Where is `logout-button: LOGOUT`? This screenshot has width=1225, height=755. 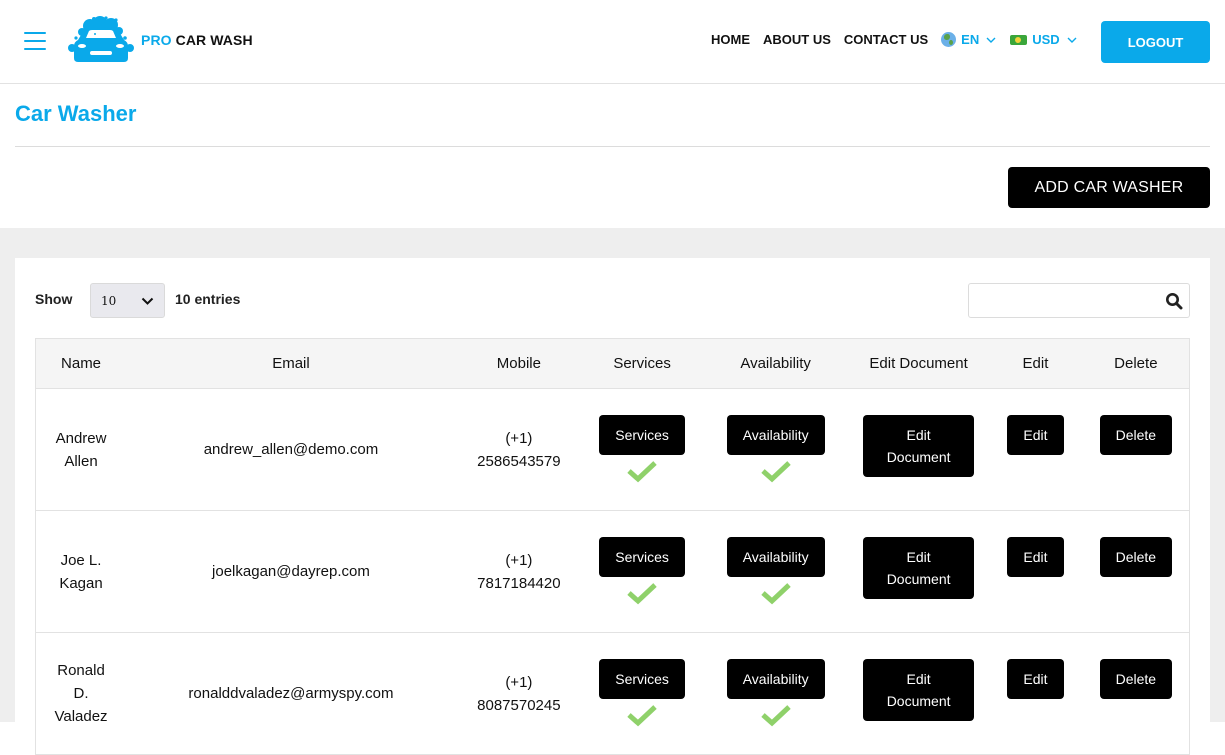 logout-button: LOGOUT is located at coordinates (1155, 42).